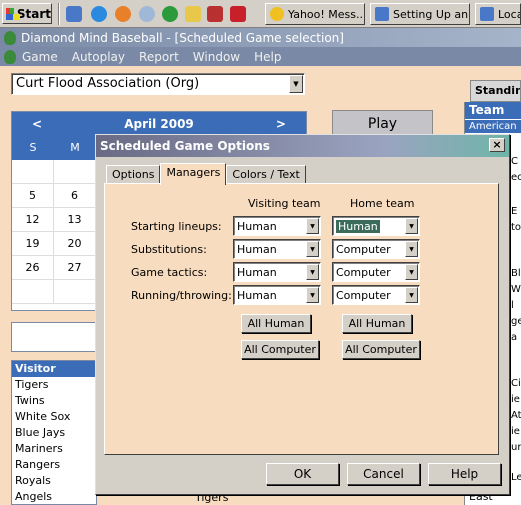  Describe the element at coordinates (238, 14) in the screenshot. I see `filezilla-icon` at that location.